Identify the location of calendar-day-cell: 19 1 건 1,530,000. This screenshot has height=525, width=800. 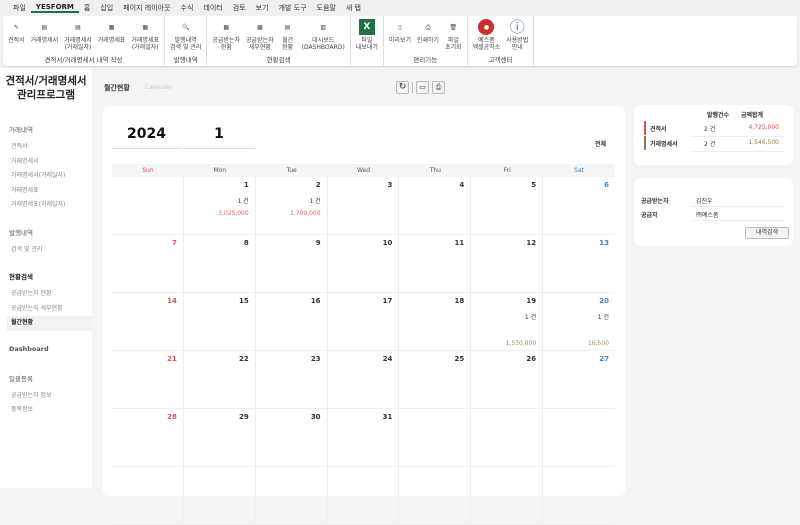
(507, 322).